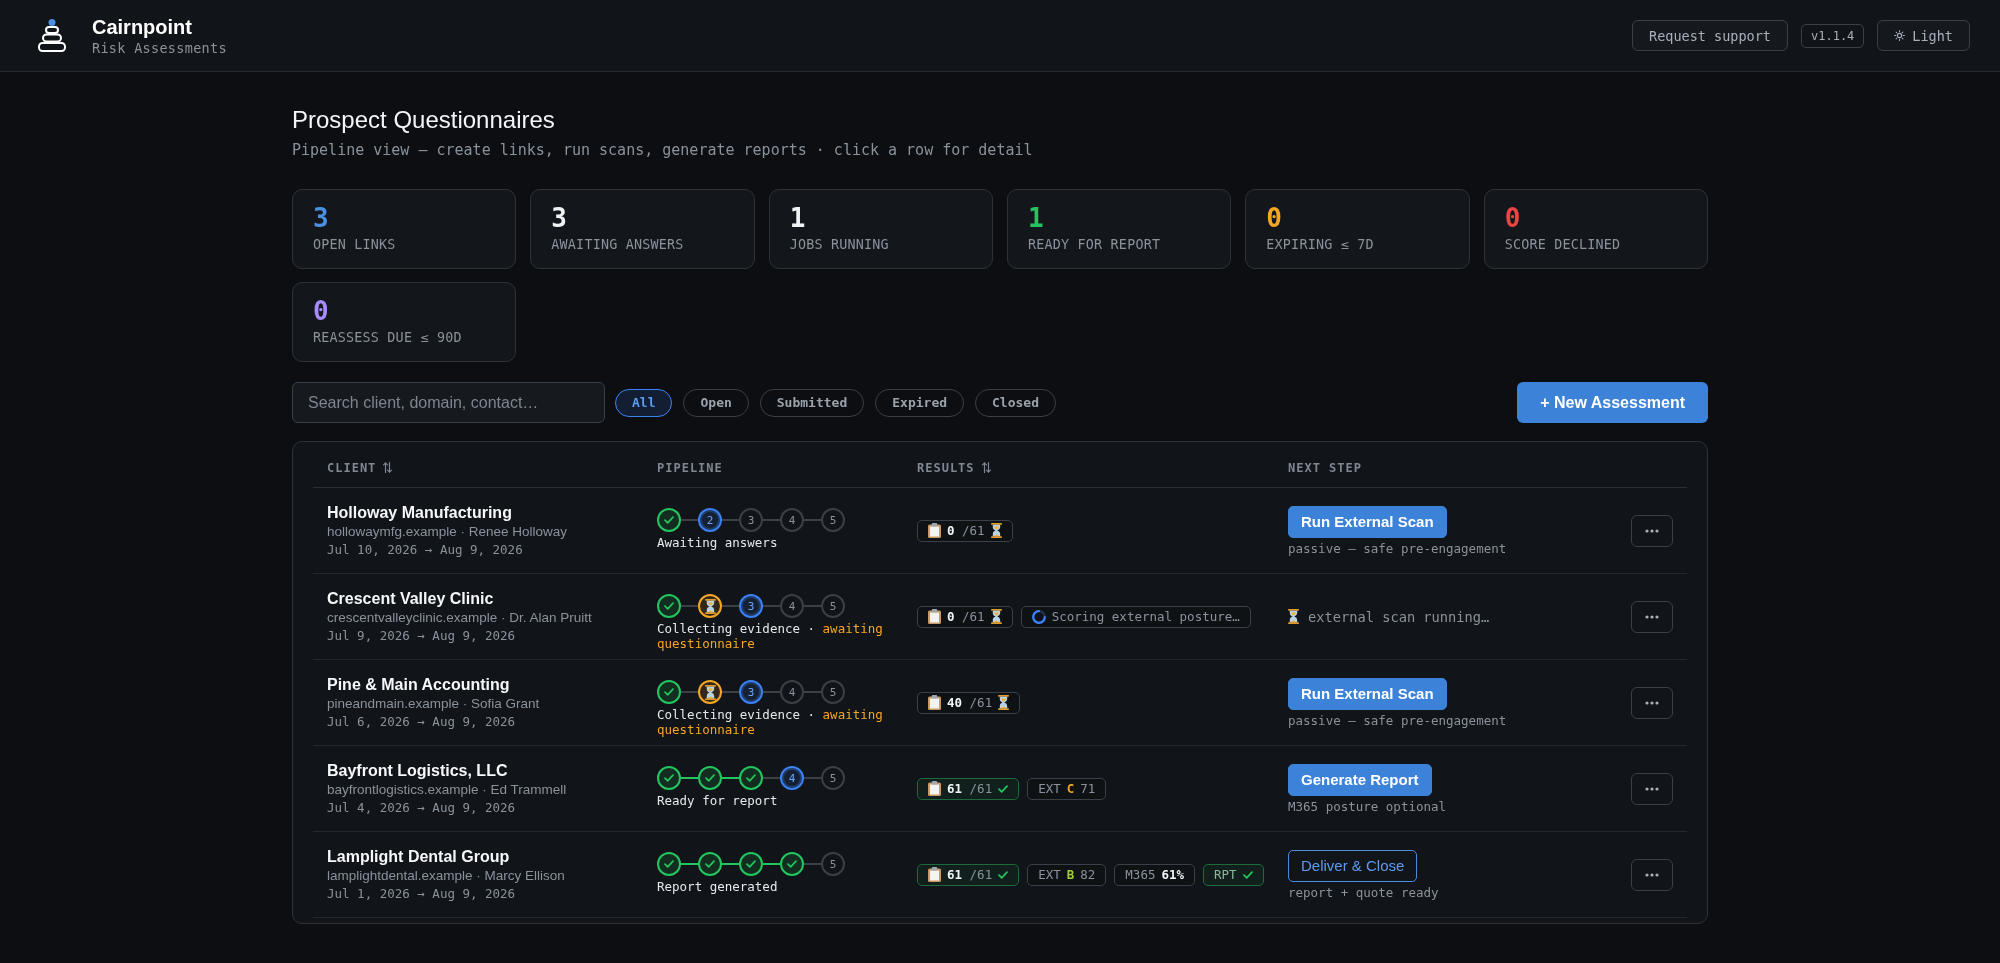  What do you see at coordinates (421, 721) in the screenshot?
I see `date-range: Jul 6, 2026 → Aug 9, 2026` at bounding box center [421, 721].